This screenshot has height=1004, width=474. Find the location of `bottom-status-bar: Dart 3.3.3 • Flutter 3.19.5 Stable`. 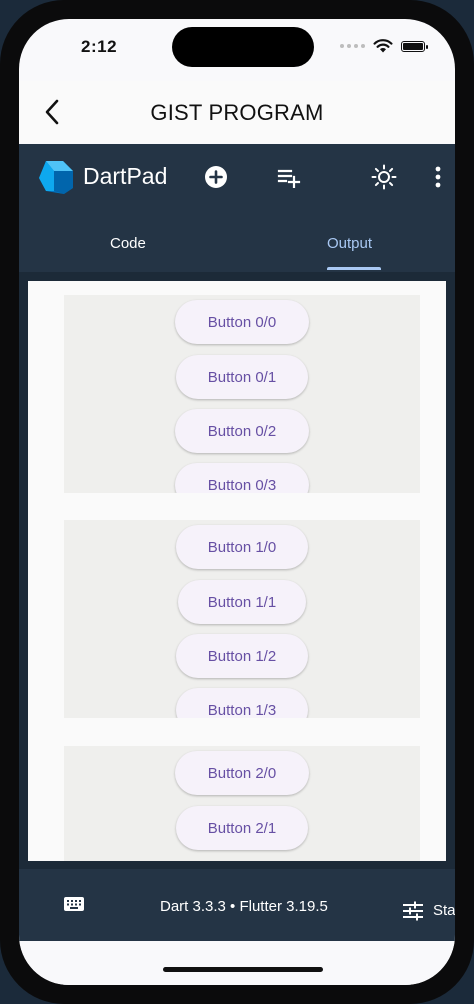

bottom-status-bar: Dart 3.3.3 • Flutter 3.19.5 Stable is located at coordinates (237, 905).